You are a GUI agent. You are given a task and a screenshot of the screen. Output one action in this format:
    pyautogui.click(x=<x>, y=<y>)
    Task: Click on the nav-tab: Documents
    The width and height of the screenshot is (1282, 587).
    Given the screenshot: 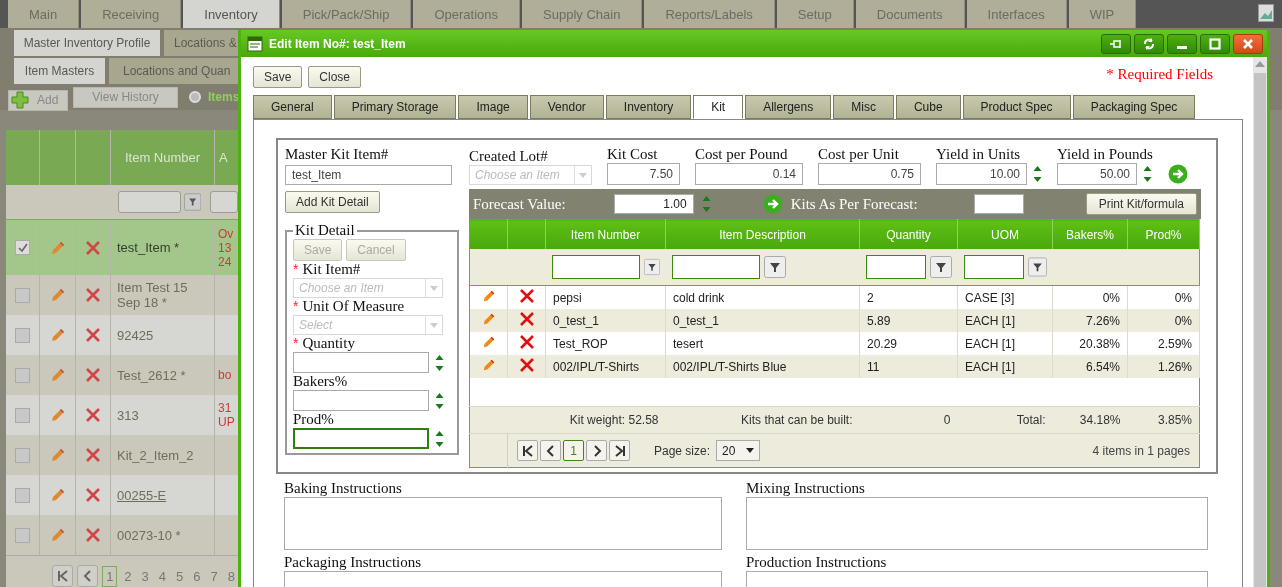 What is the action you would take?
    pyautogui.click(x=910, y=14)
    